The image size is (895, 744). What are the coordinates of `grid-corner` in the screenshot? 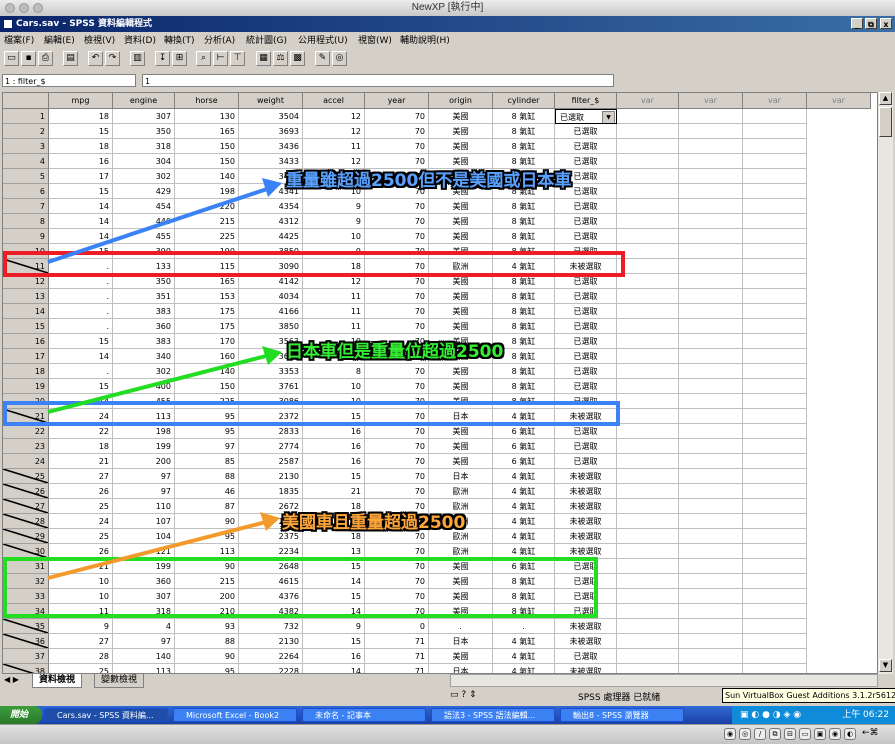 It's located at (26, 101).